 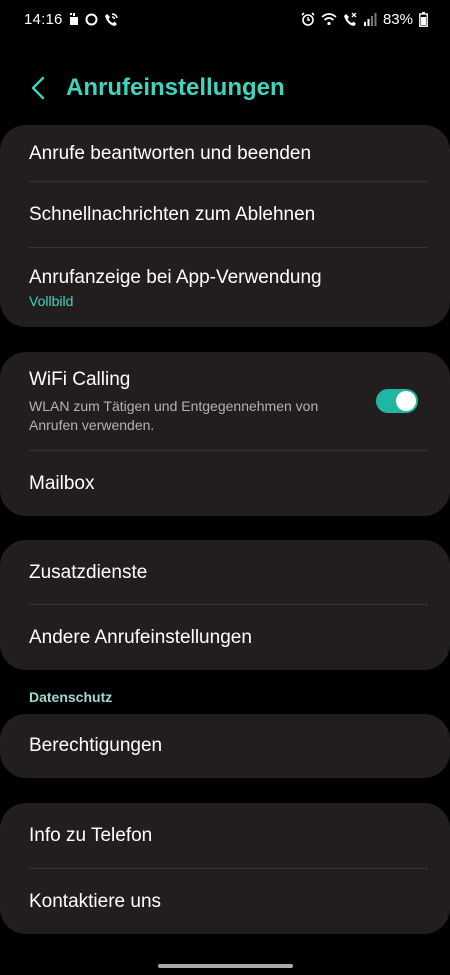 What do you see at coordinates (225, 901) in the screenshot?
I see `contact-us-item: Kontaktiere uns` at bounding box center [225, 901].